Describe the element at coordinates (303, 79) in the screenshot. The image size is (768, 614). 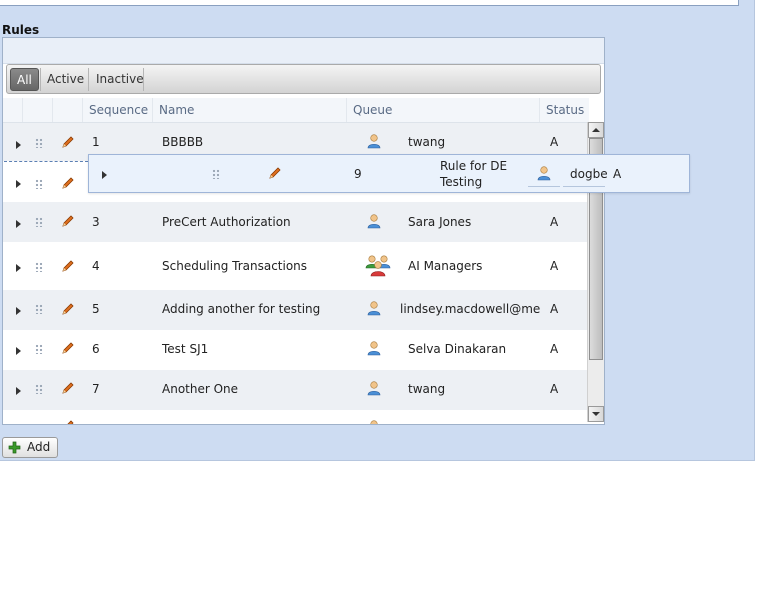
I see `filter-bar: All Active Inactive` at that location.